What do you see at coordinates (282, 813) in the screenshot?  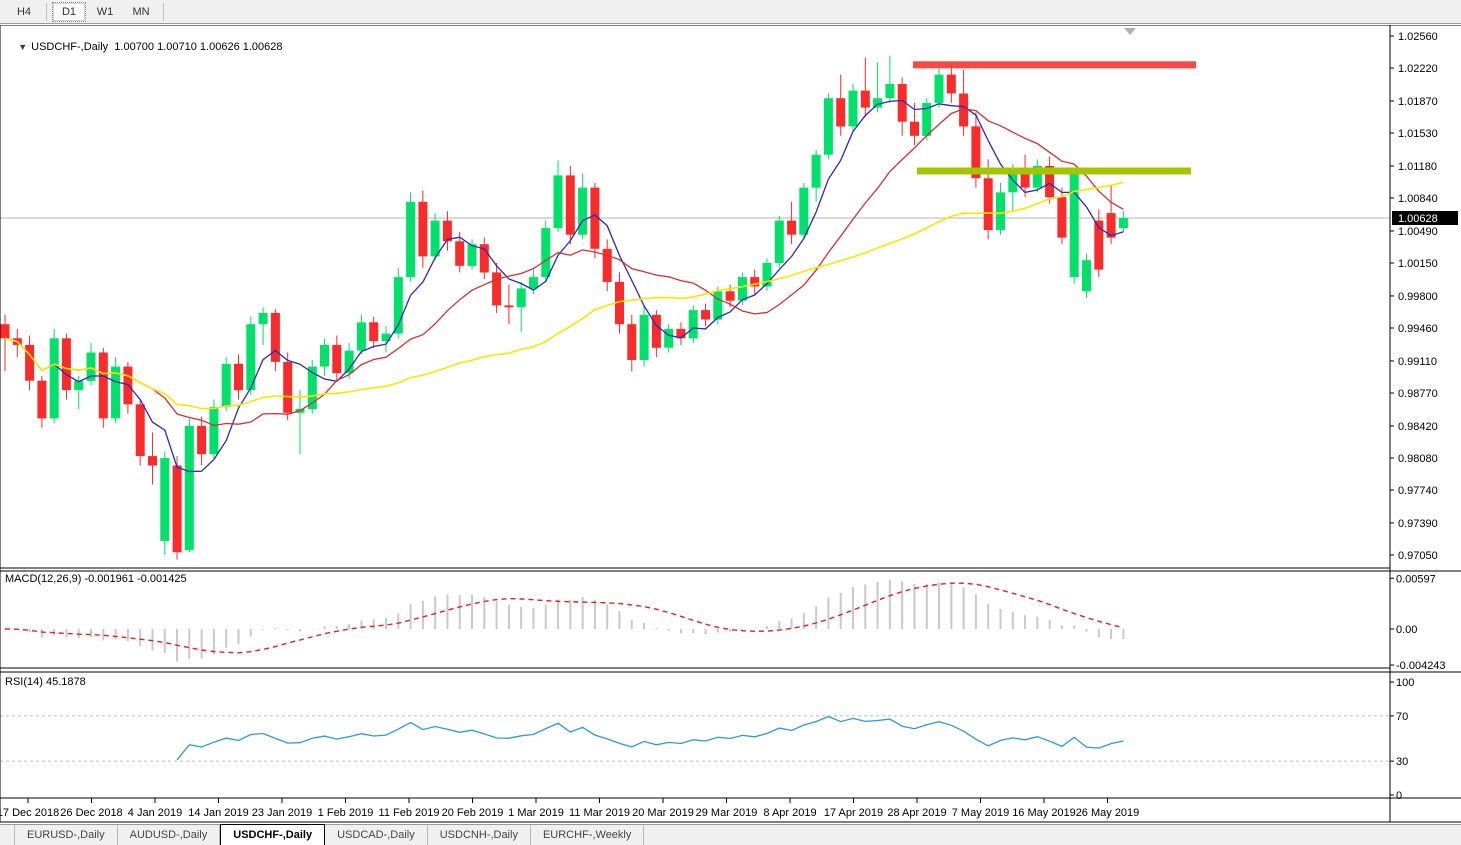 I see `date-axis-label: 23 Jan 2019` at bounding box center [282, 813].